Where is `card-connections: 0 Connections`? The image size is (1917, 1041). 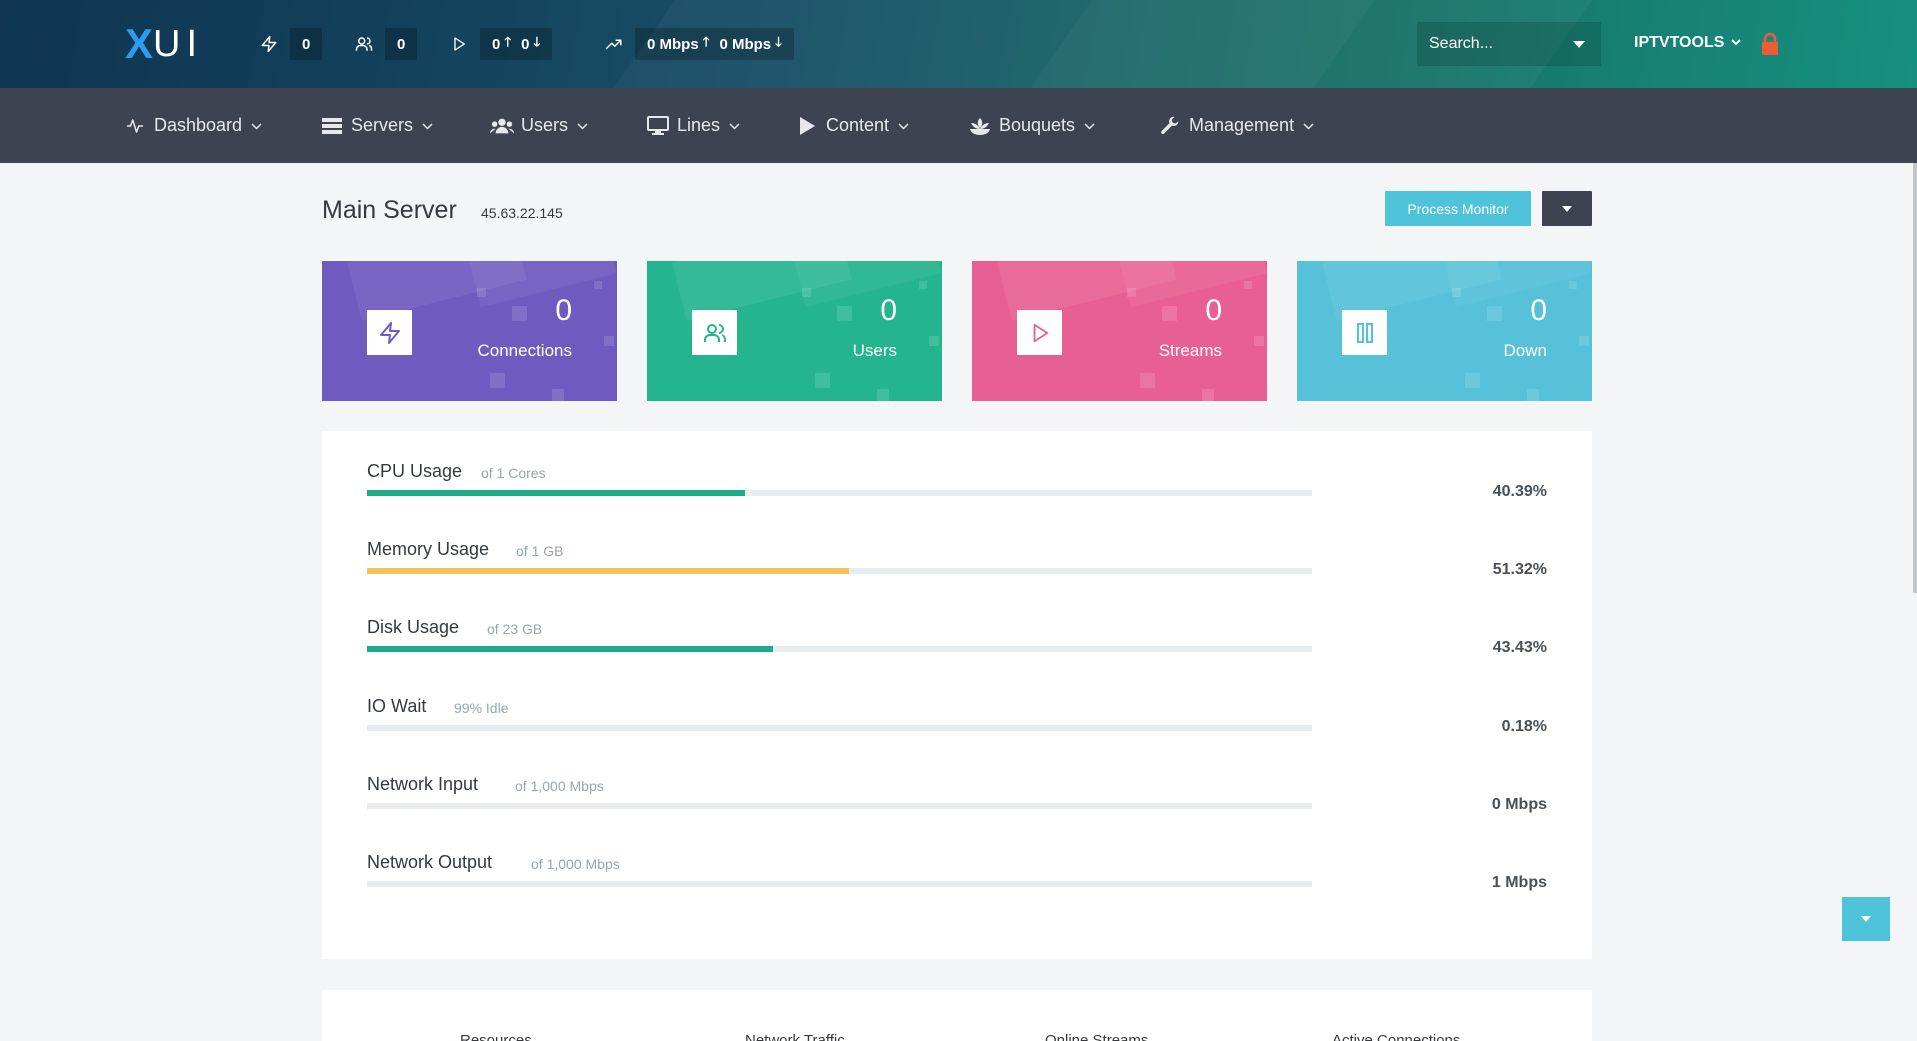 card-connections: 0 Connections is located at coordinates (469, 331).